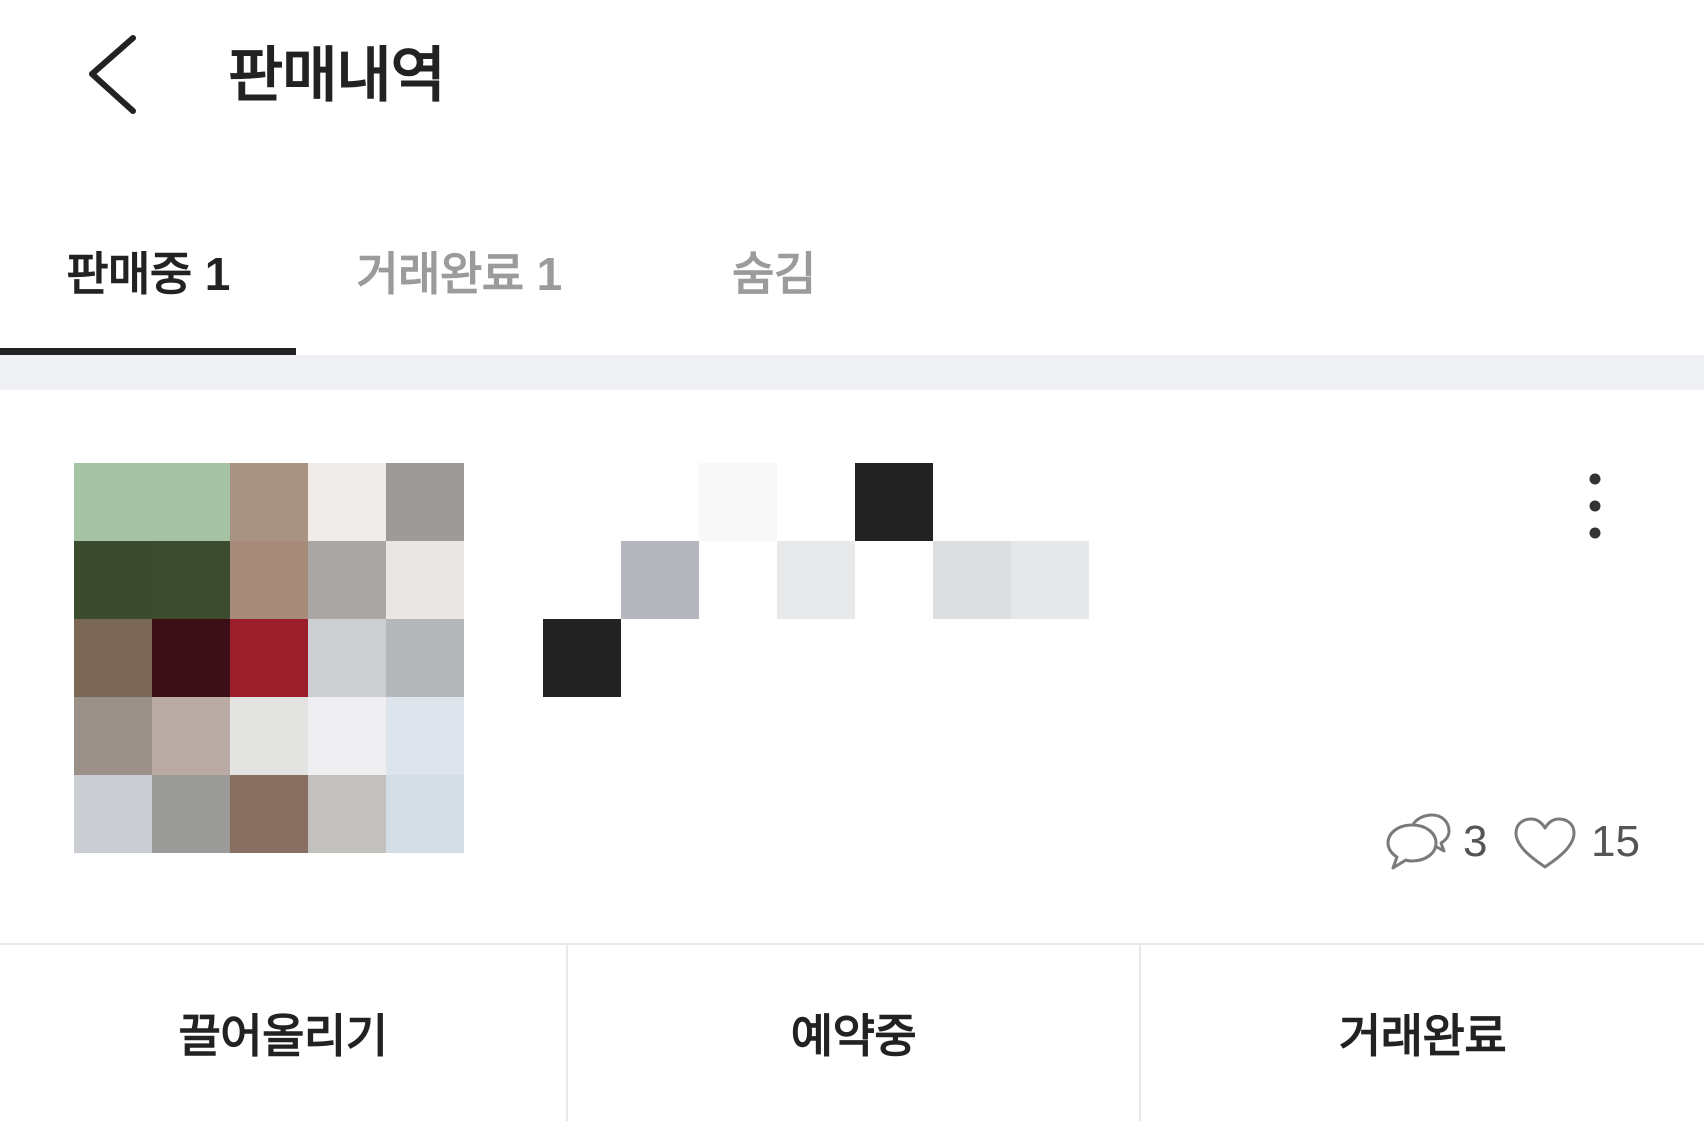 The width and height of the screenshot is (1704, 1121). What do you see at coordinates (1545, 843) in the screenshot?
I see `heart-icon` at bounding box center [1545, 843].